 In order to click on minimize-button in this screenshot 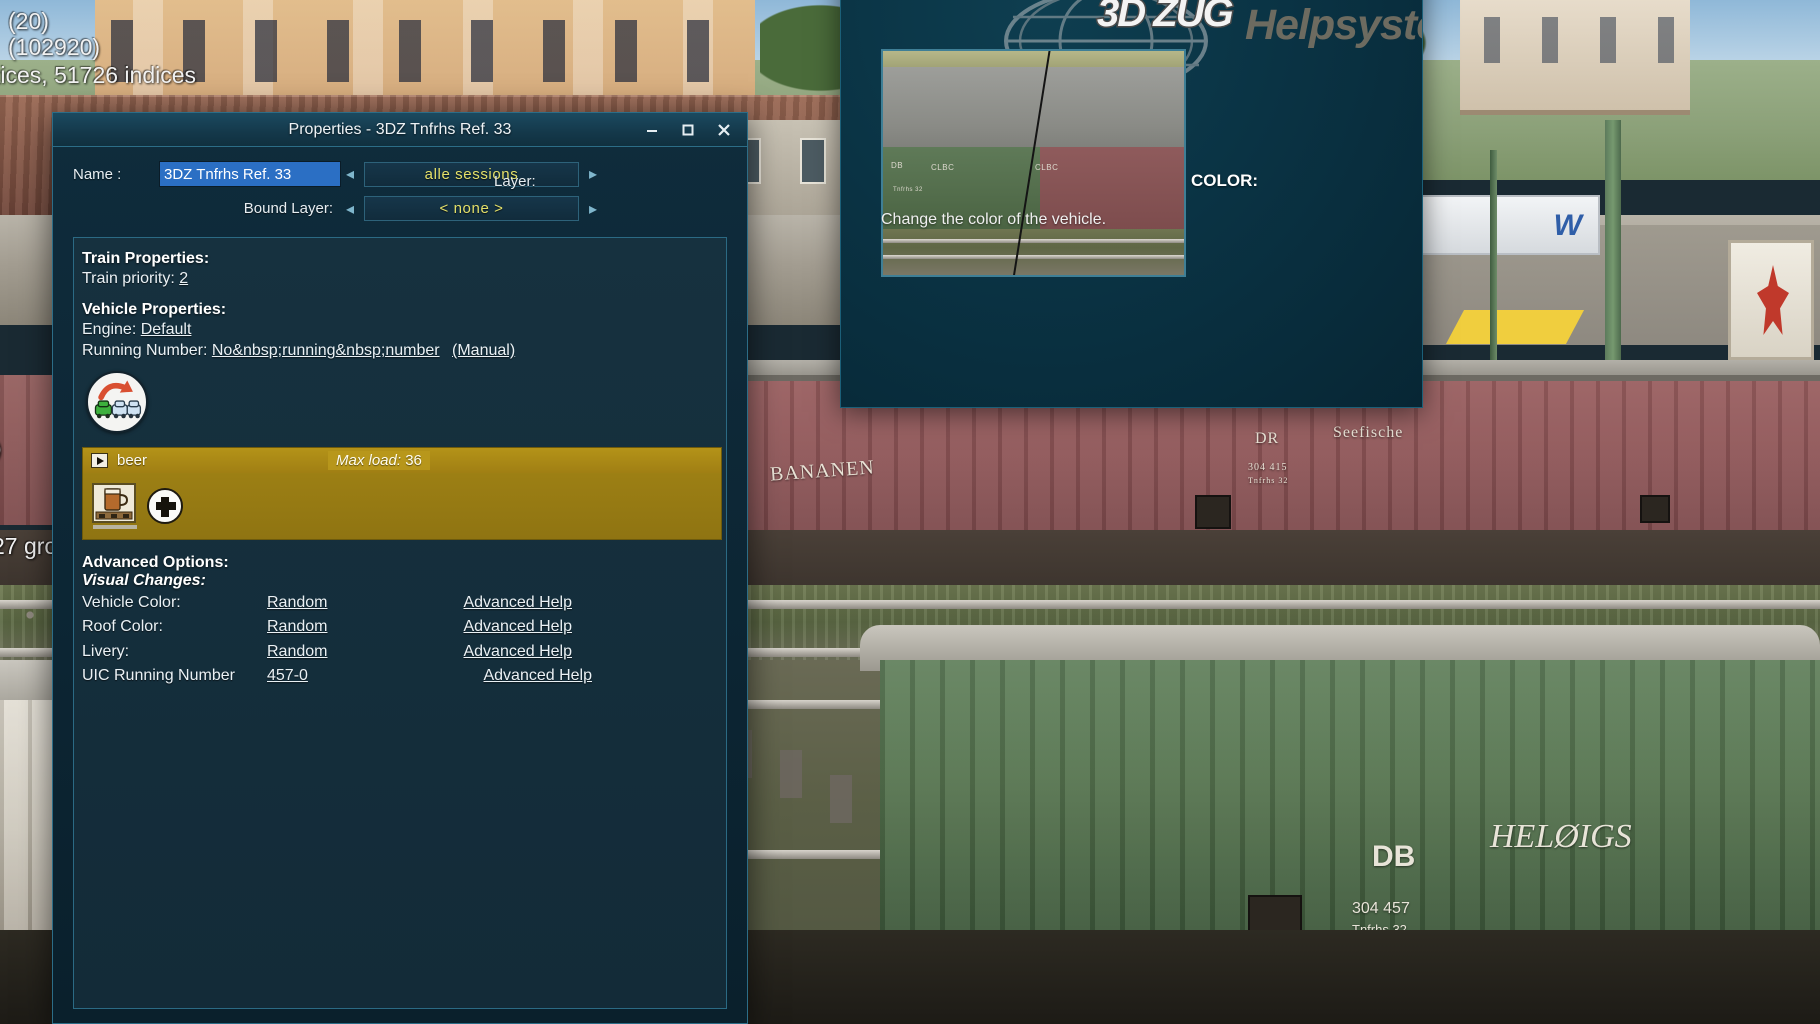, I will do `click(652, 130)`.